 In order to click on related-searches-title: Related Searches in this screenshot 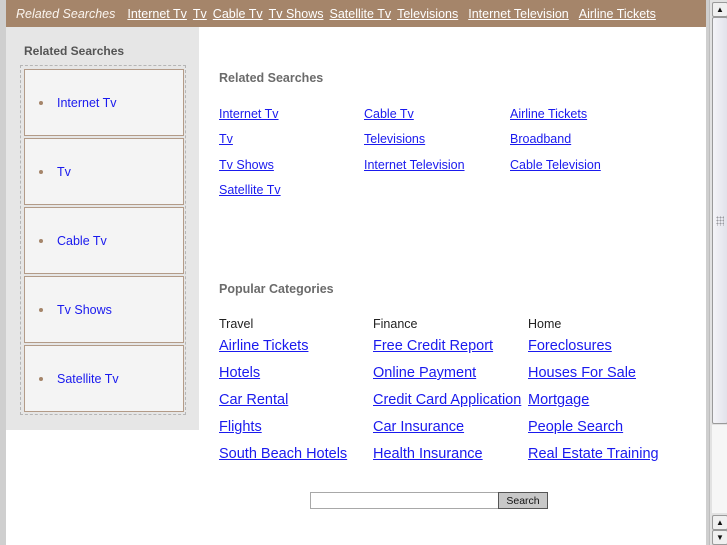, I will do `click(271, 78)`.